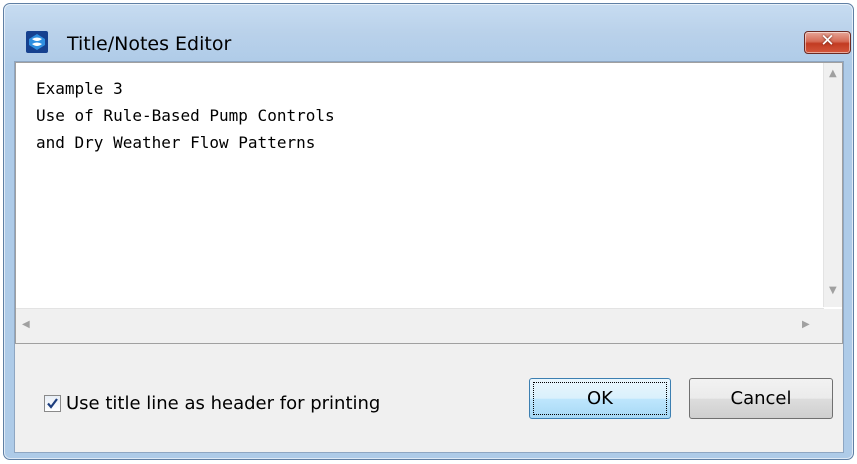 This screenshot has width=857, height=464. Describe the element at coordinates (806, 324) in the screenshot. I see `arrow-right-icon: ▶` at that location.